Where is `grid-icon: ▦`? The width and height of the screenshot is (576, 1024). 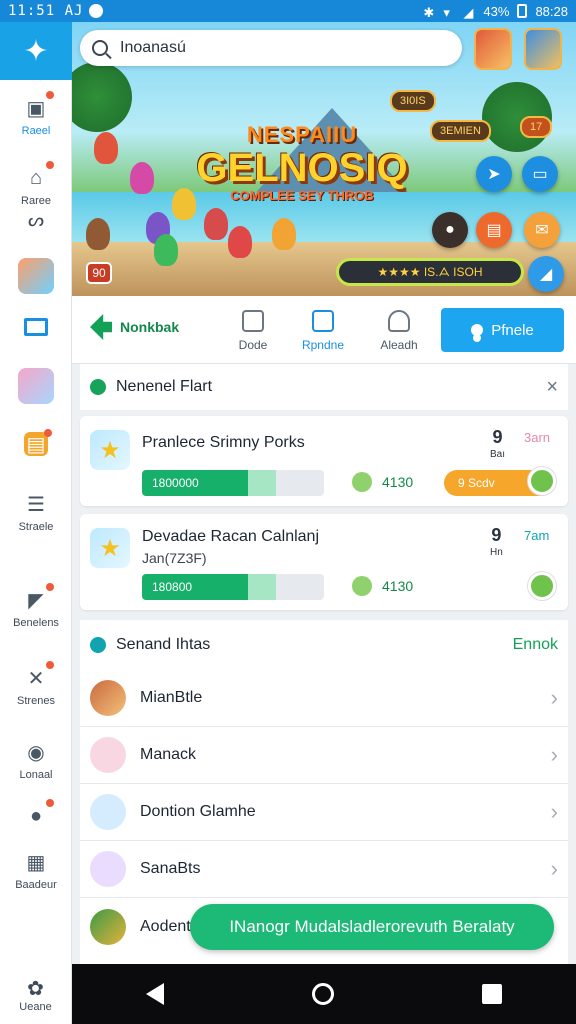 grid-icon: ▦ is located at coordinates (36, 862).